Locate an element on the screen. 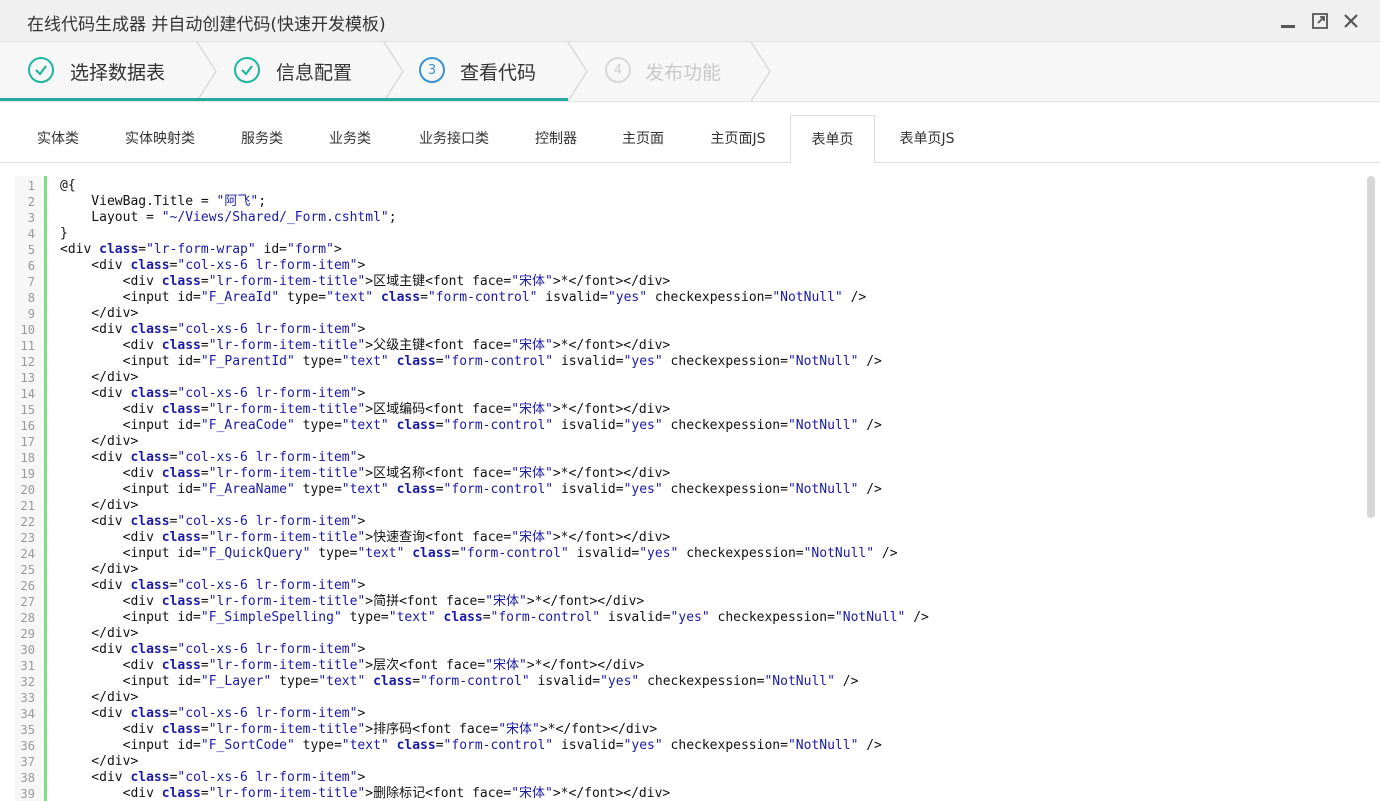 The image size is (1380, 801). line-number: 32 is located at coordinates (27, 682).